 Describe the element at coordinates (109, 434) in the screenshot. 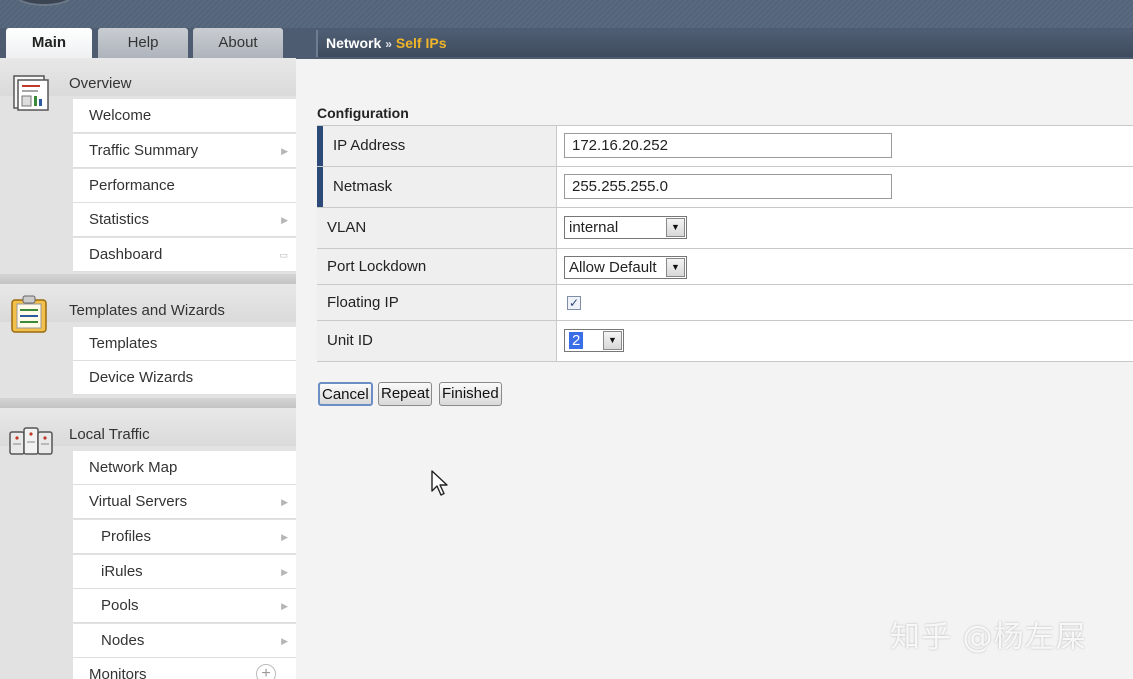

I see `section-title-local-traffic: Local Traffic` at that location.